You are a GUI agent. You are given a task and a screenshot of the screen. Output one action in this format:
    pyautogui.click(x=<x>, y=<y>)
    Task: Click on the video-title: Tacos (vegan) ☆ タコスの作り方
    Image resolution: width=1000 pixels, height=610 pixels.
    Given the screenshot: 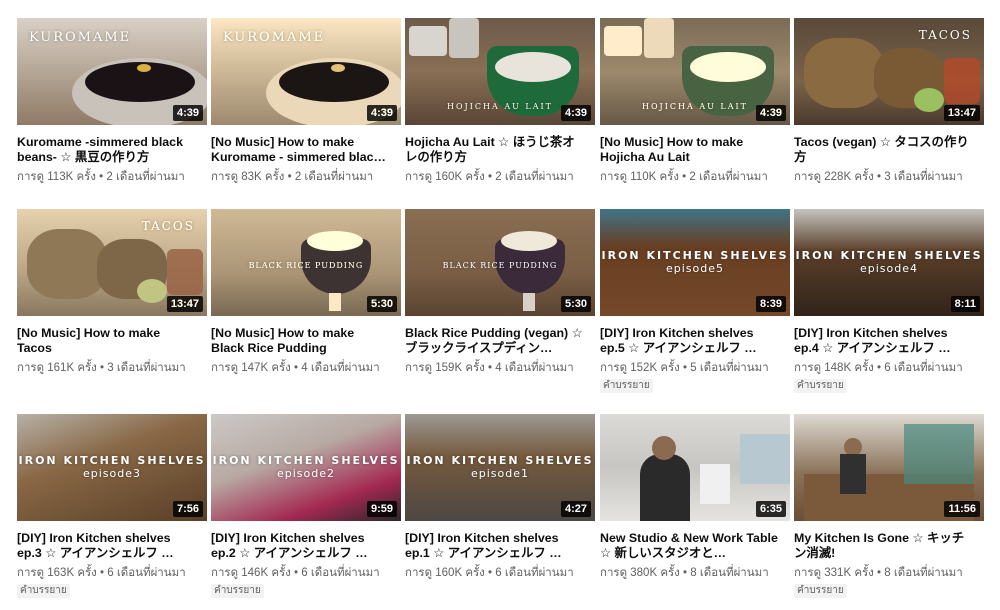 What is the action you would take?
    pyautogui.click(x=883, y=150)
    